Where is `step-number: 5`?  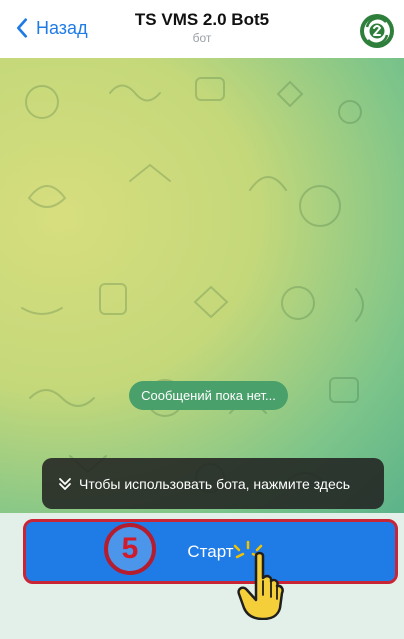 step-number: 5 is located at coordinates (130, 548).